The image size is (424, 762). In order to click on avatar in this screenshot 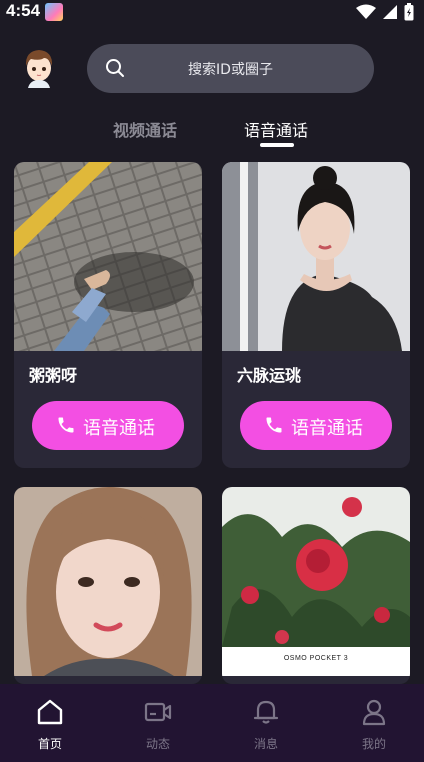, I will do `click(39, 67)`.